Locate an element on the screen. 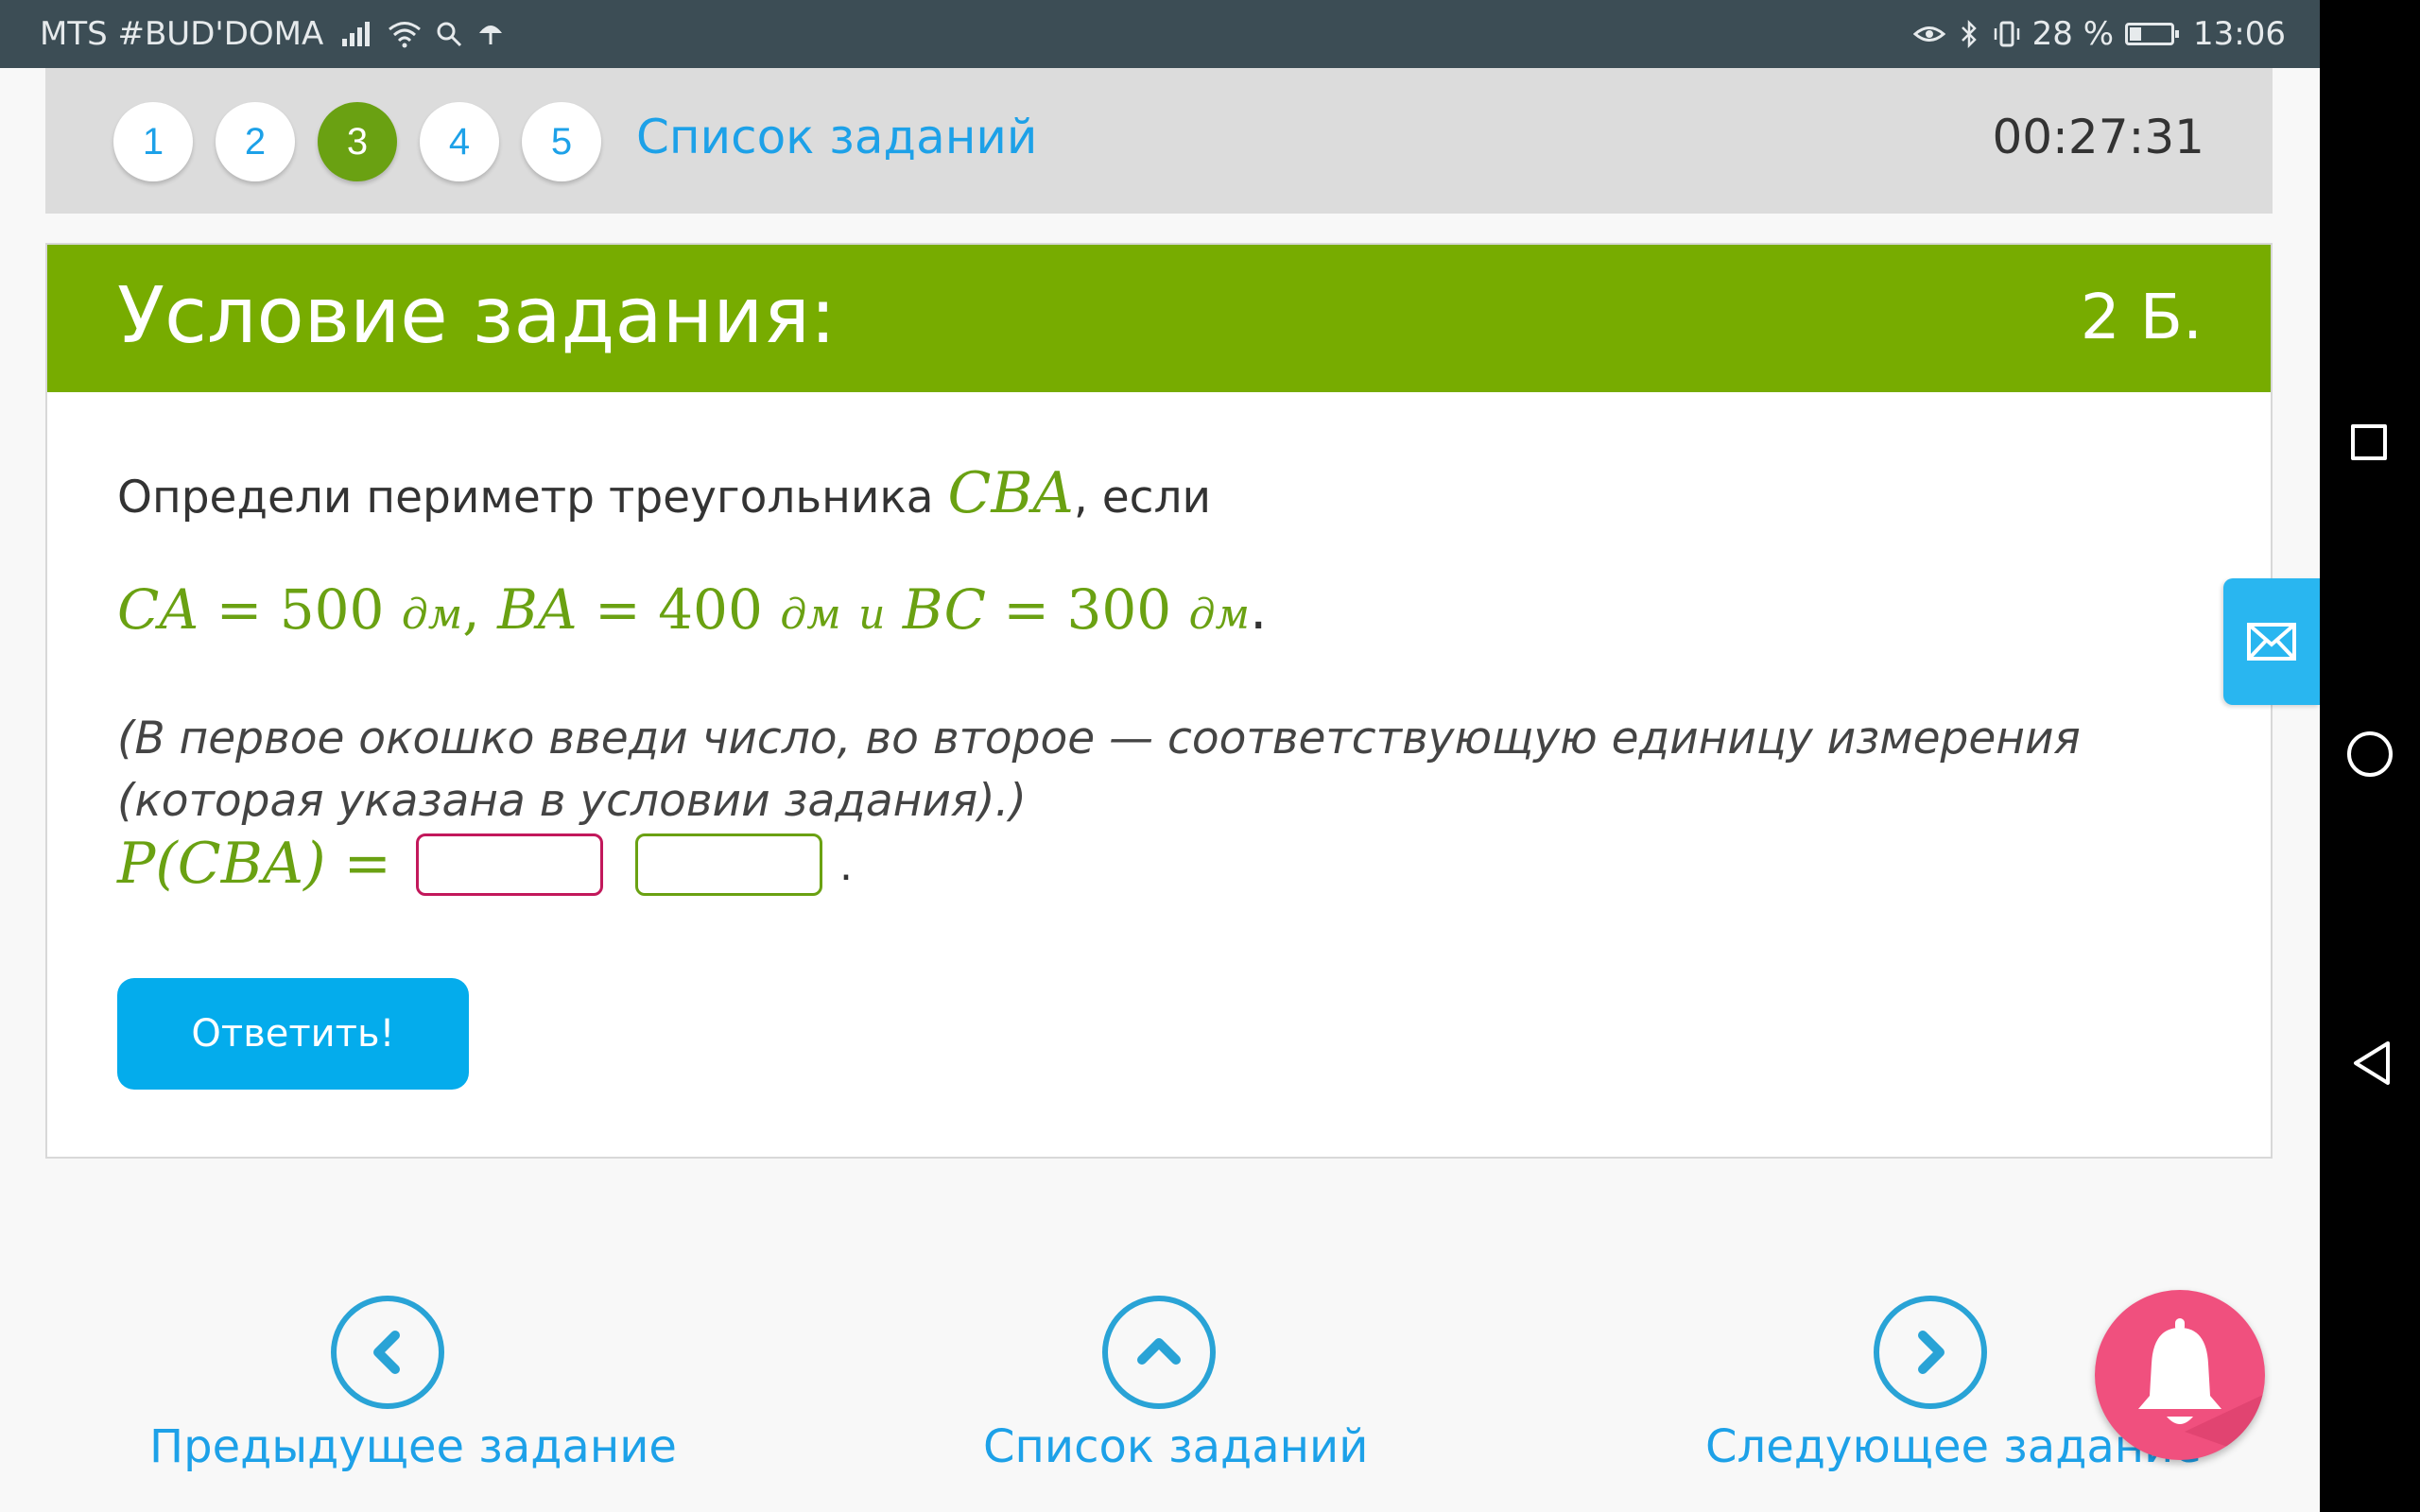  timer: 00:27:31 is located at coordinates (2098, 137).